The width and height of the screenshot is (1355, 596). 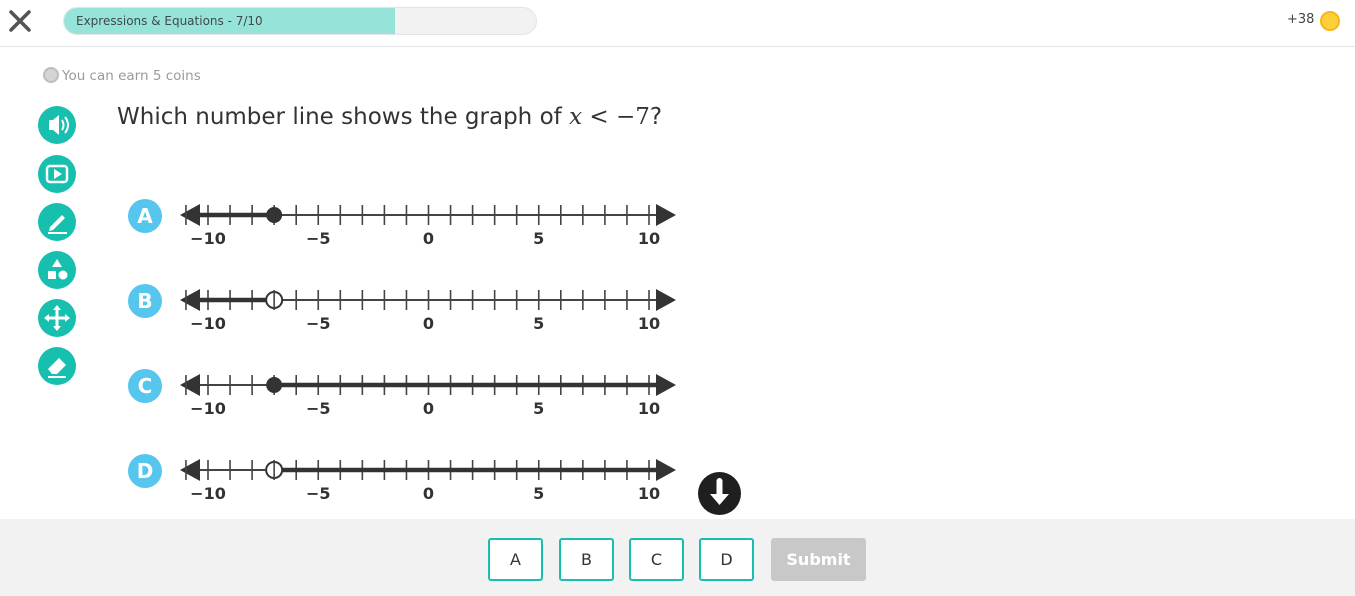 I want to click on question-number: −7, so click(x=632, y=117).